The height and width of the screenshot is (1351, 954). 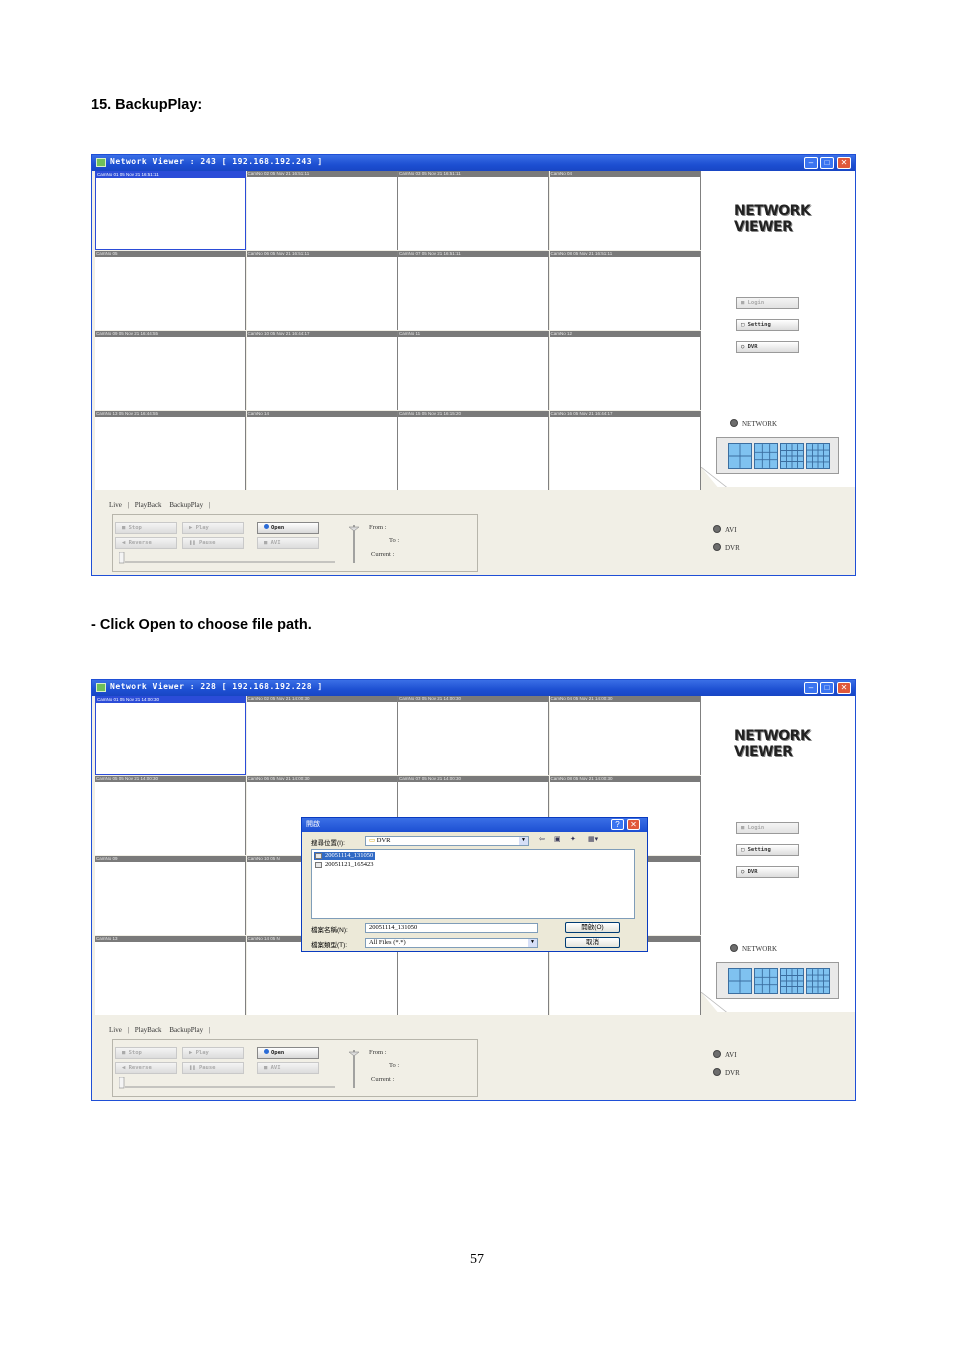 What do you see at coordinates (473, 210) in the screenshot?
I see `camera-view-3: CamNo 03 05 Nov 21 16:51:11` at bounding box center [473, 210].